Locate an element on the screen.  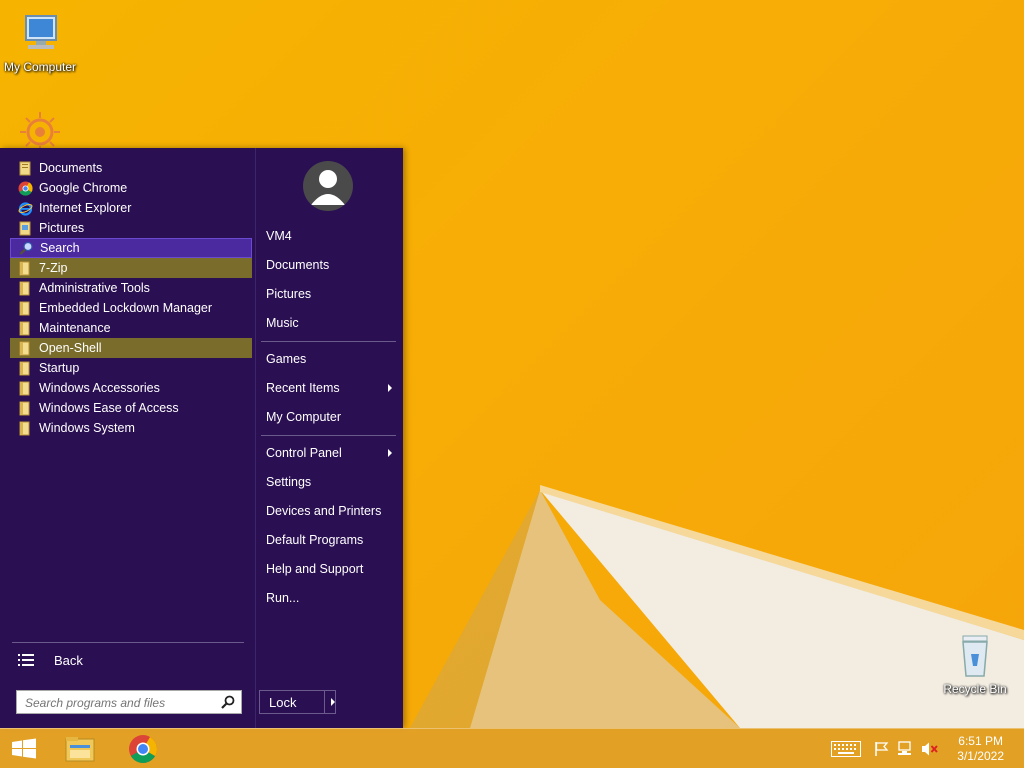
place-item: Default Programs is located at coordinates (332, 540).